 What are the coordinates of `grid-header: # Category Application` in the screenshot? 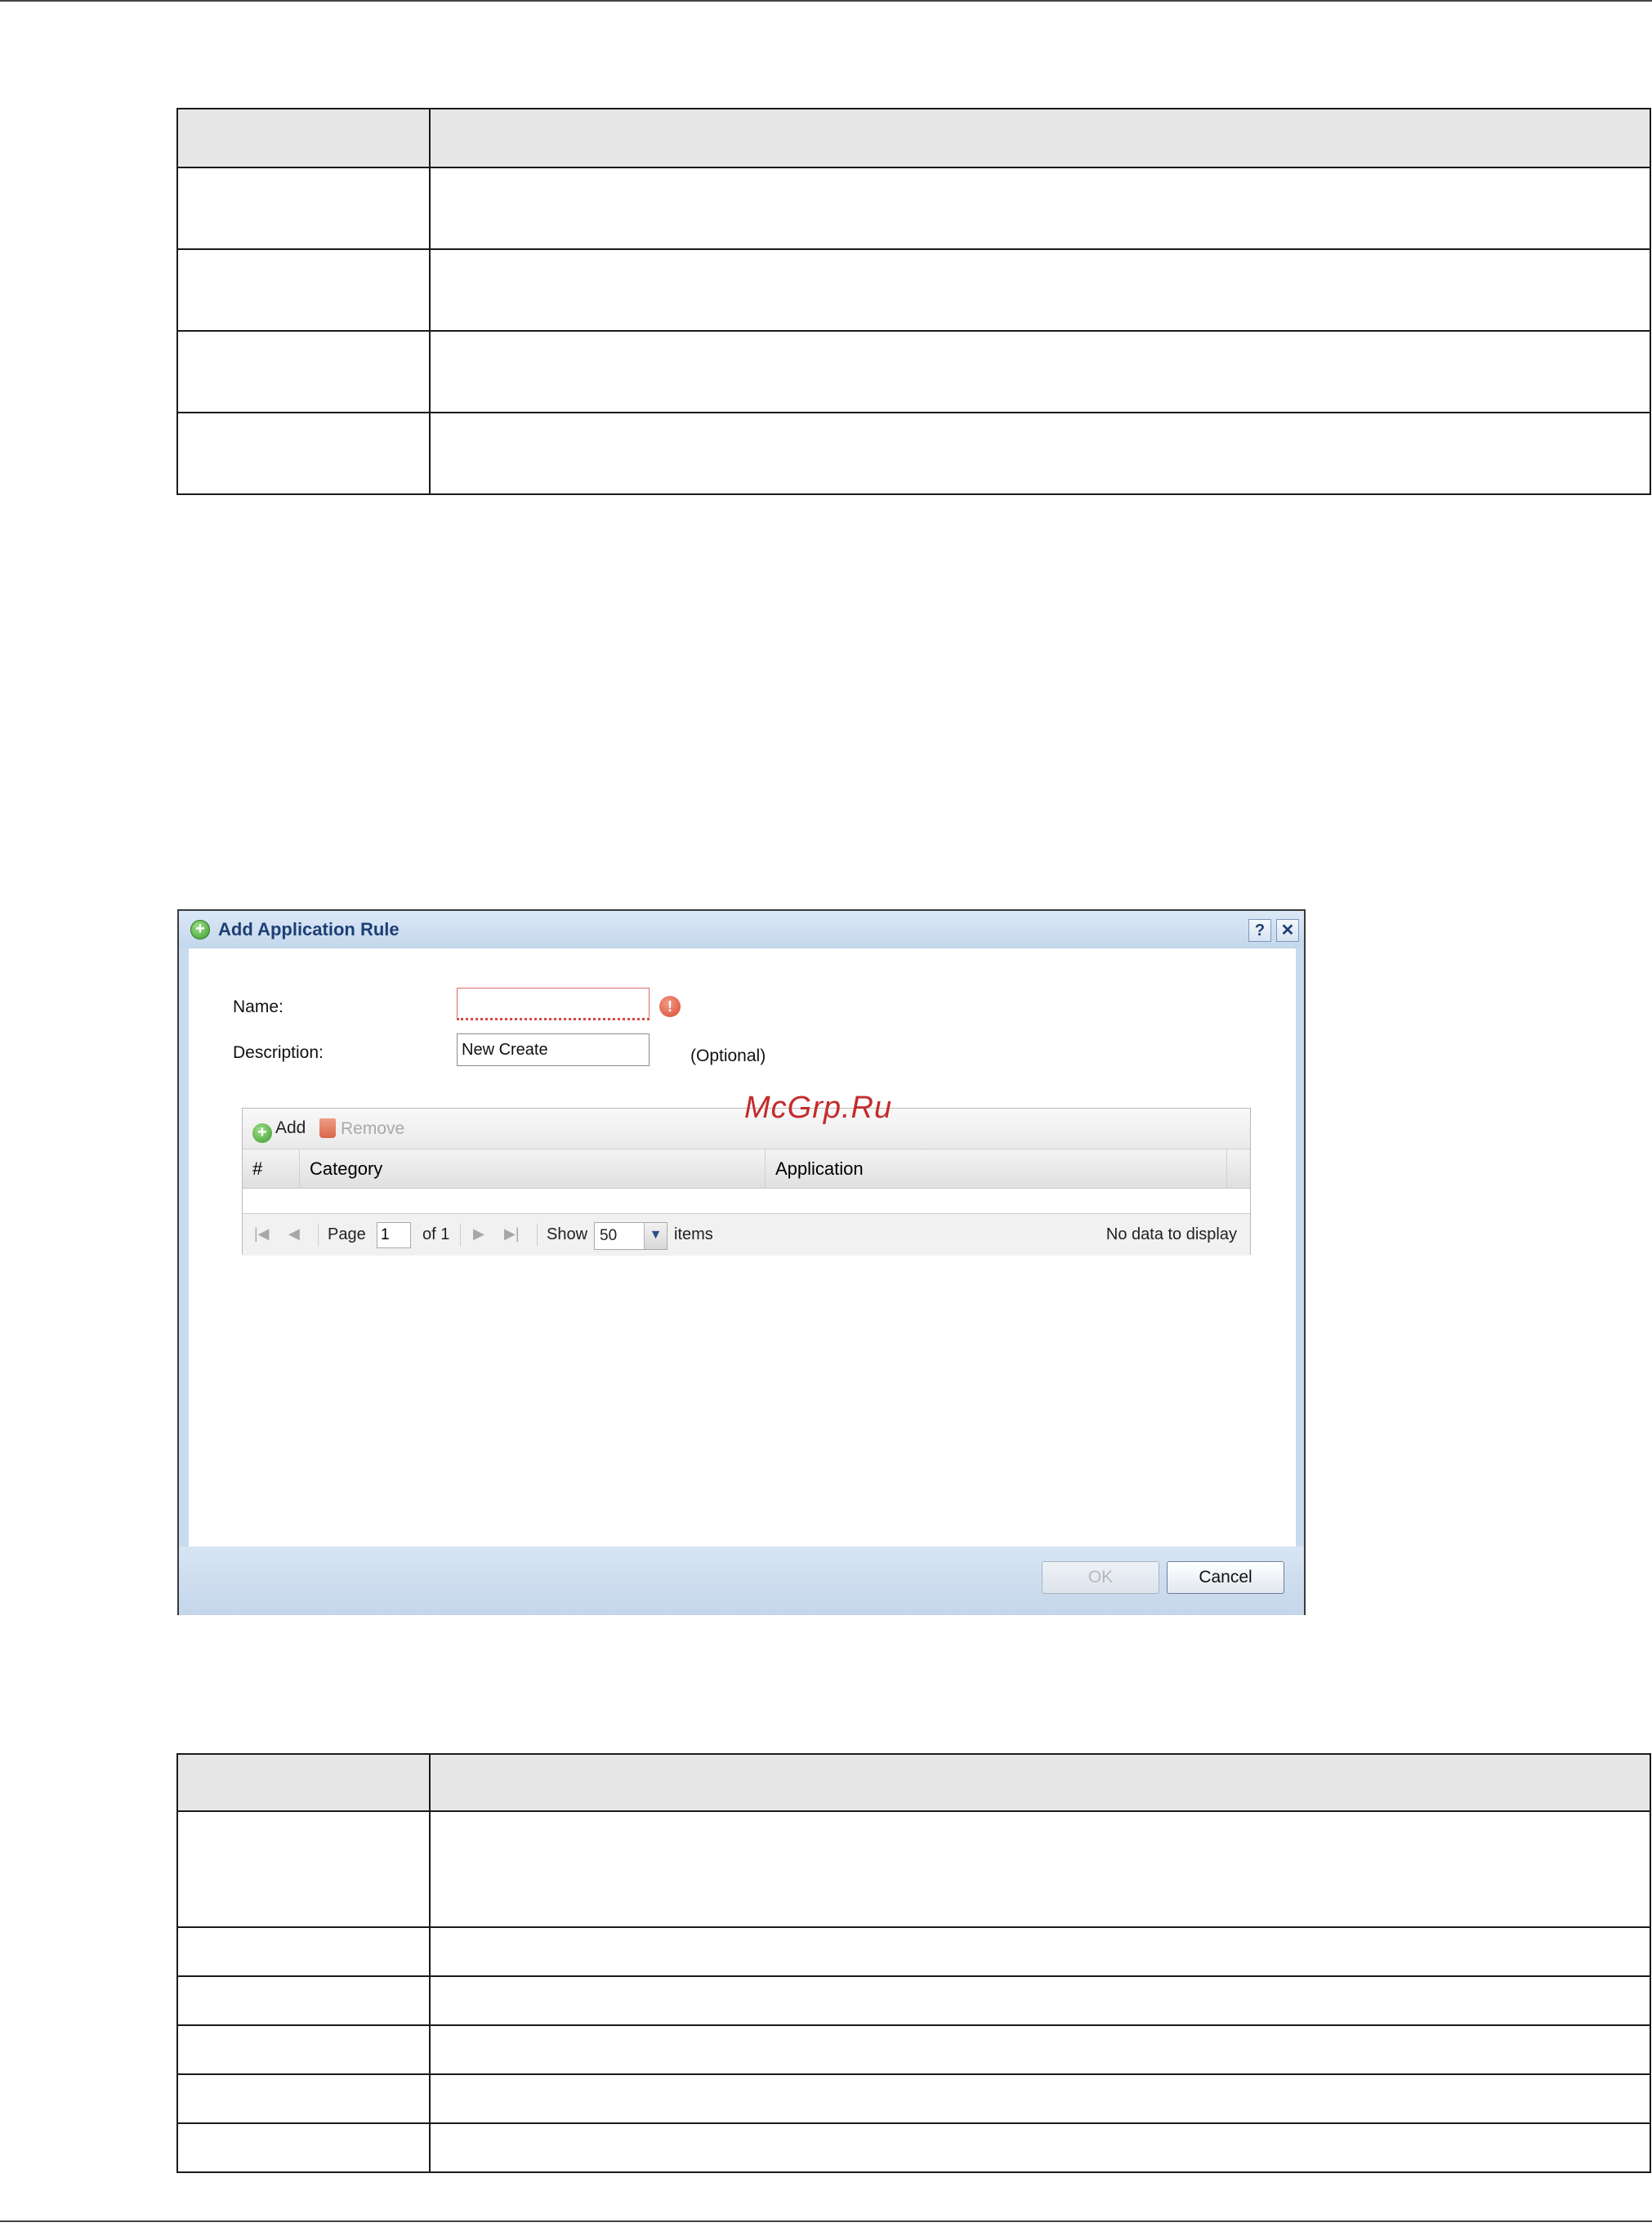 It's located at (746, 1169).